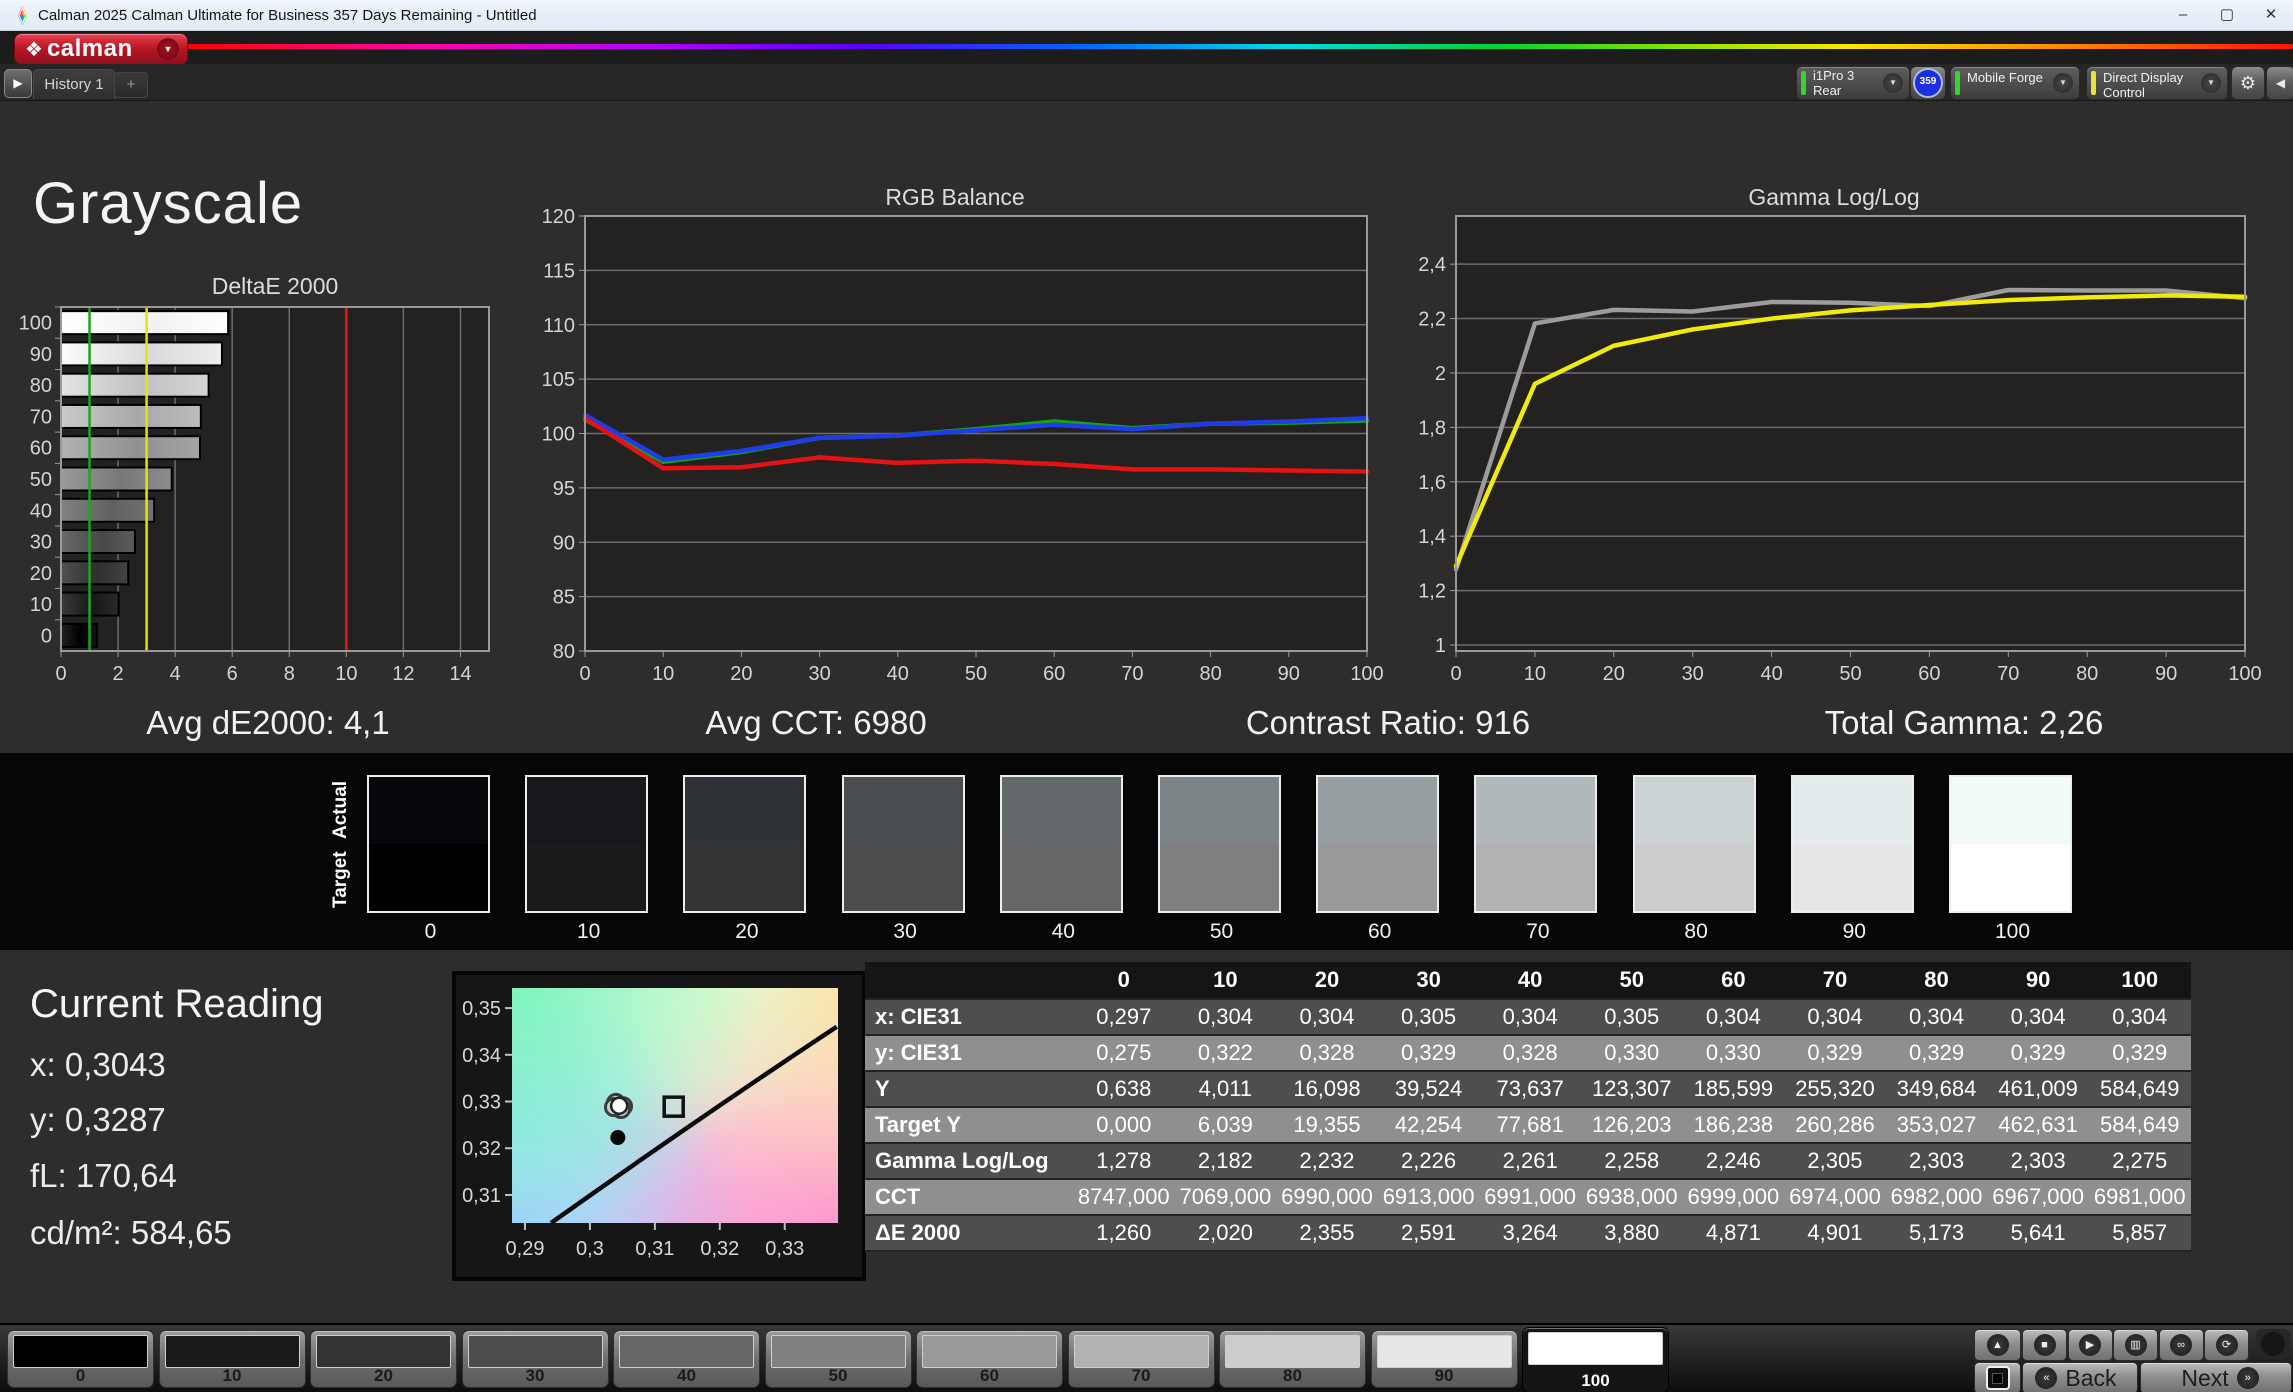  I want to click on svg-text: 40, so click(898, 674).